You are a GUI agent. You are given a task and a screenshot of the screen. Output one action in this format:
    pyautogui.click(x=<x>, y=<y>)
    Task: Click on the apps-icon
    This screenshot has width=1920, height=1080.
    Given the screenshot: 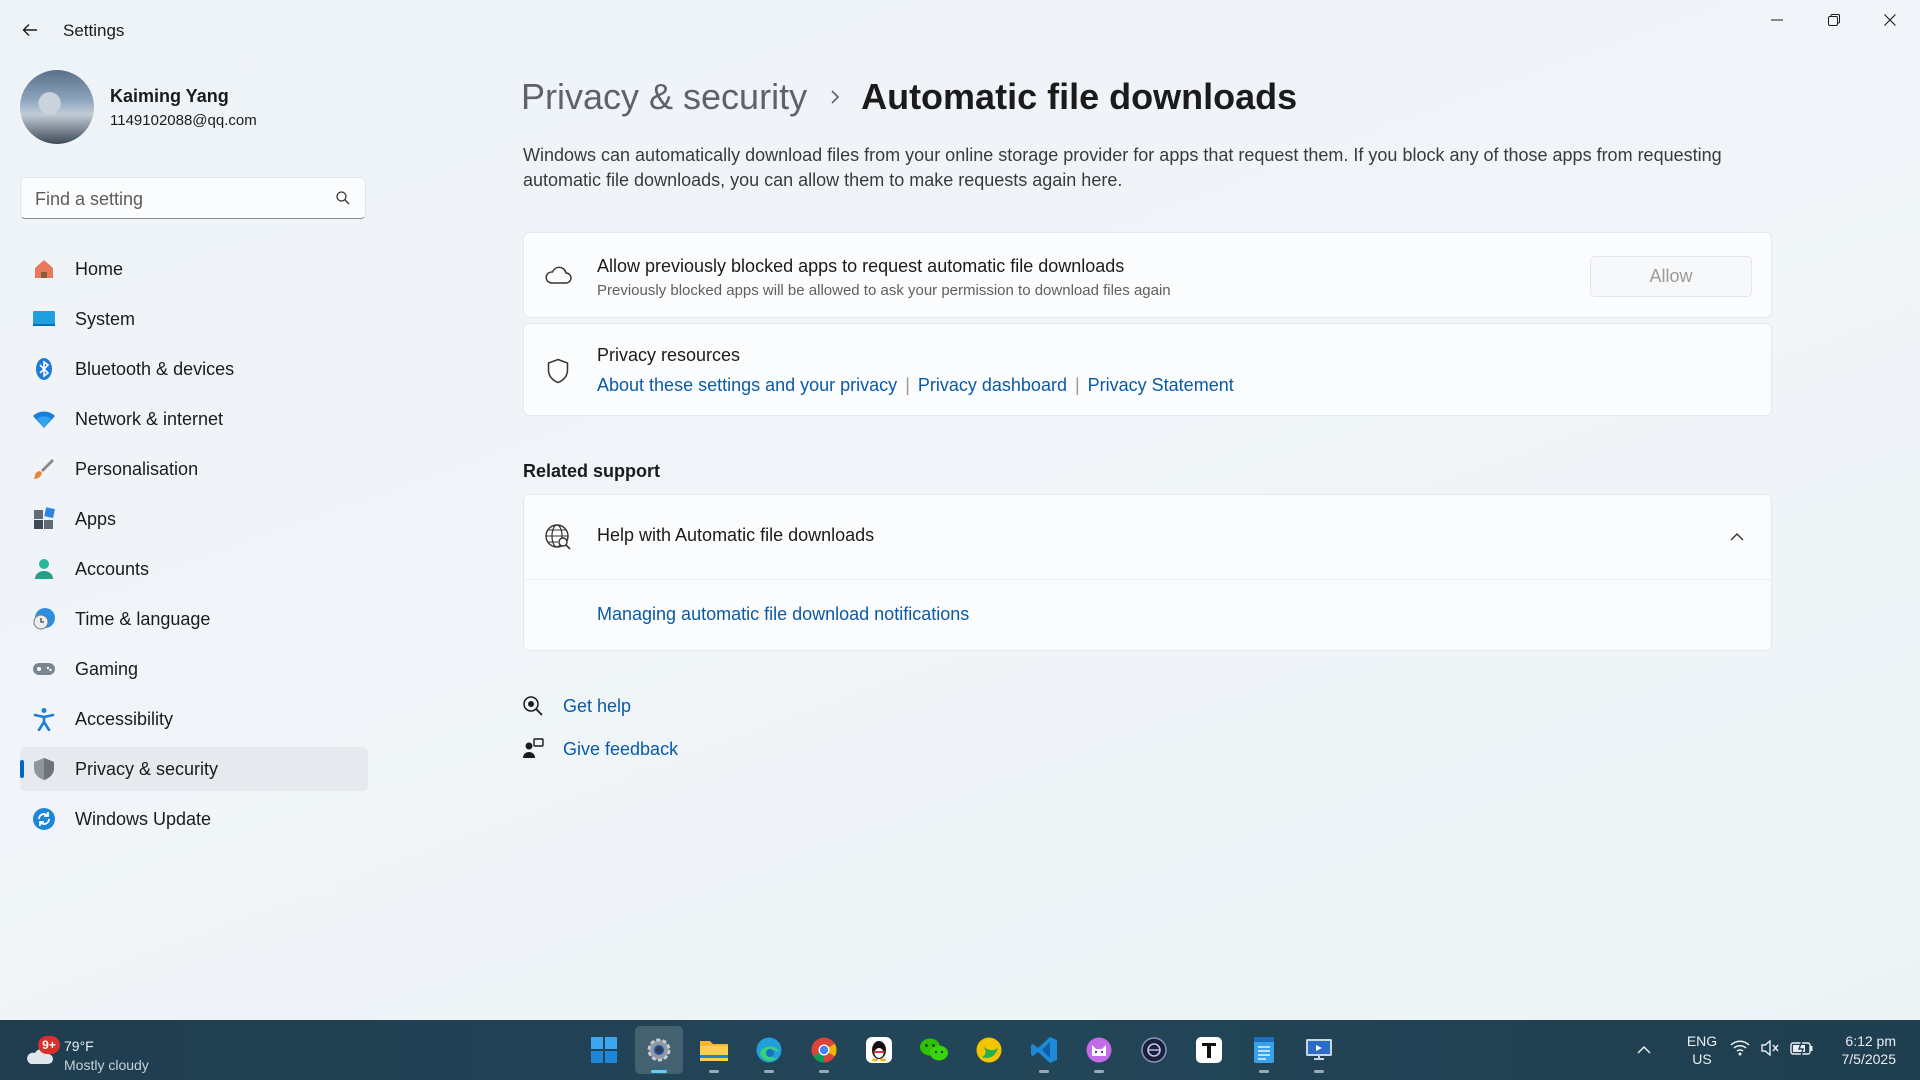 What is the action you would take?
    pyautogui.click(x=44, y=519)
    